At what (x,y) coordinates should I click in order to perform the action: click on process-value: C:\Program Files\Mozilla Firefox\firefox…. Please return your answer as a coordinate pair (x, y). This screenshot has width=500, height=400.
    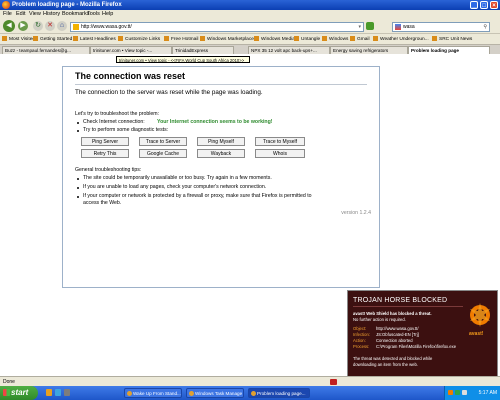
    Looking at the image, I should click on (416, 346).